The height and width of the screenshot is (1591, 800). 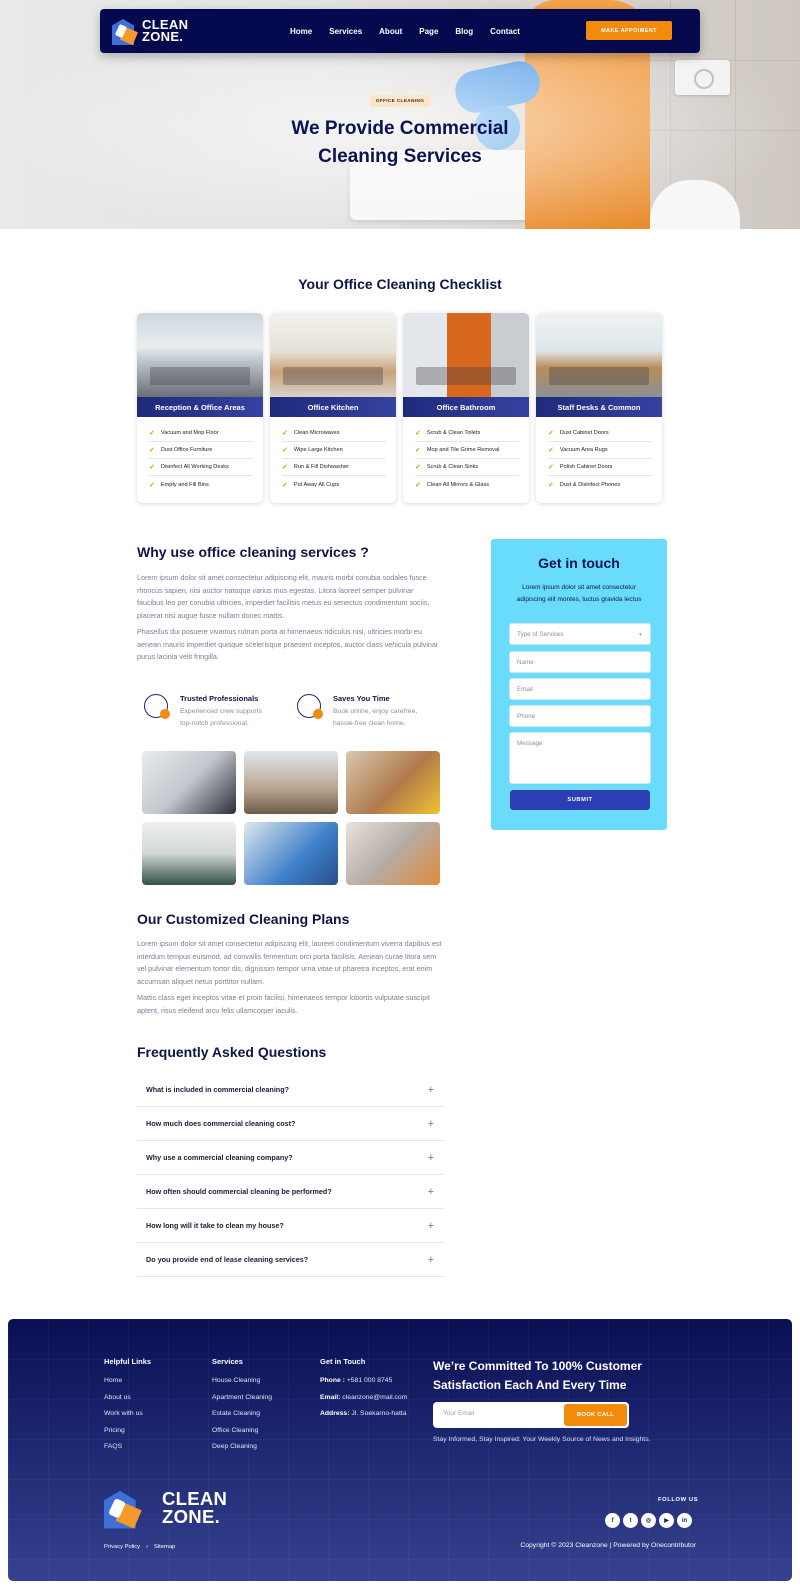 What do you see at coordinates (390, 31) in the screenshot?
I see `nav-about: About` at bounding box center [390, 31].